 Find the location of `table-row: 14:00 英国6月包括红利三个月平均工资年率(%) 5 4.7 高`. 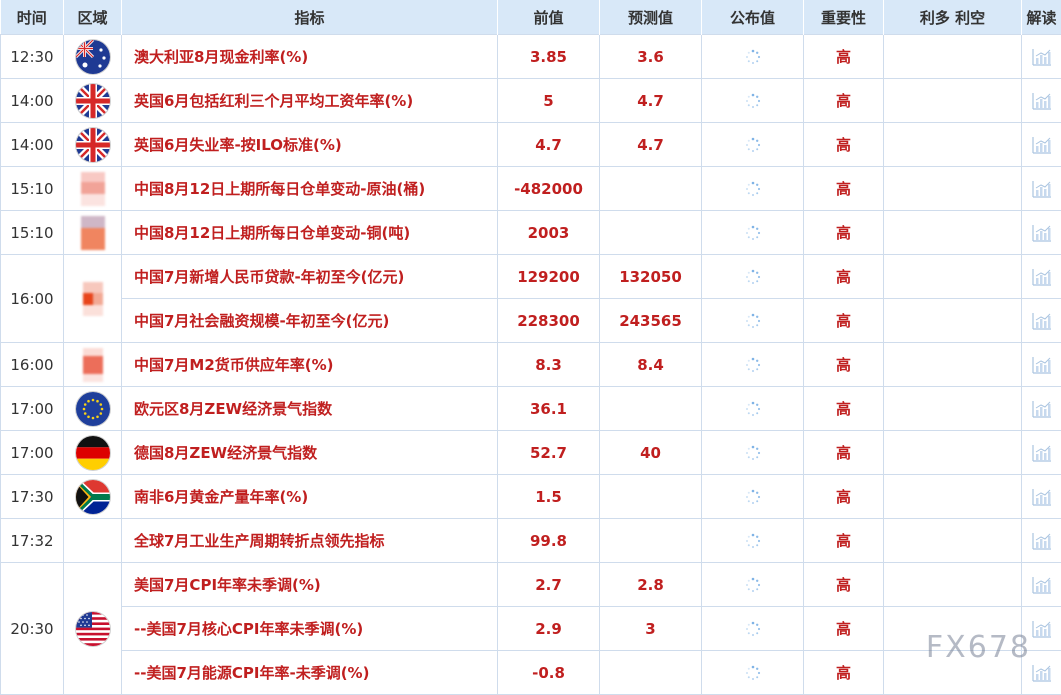

table-row: 14:00 英国6月包括红利三个月平均工资年率(%) 5 4.7 高 is located at coordinates (531, 101).